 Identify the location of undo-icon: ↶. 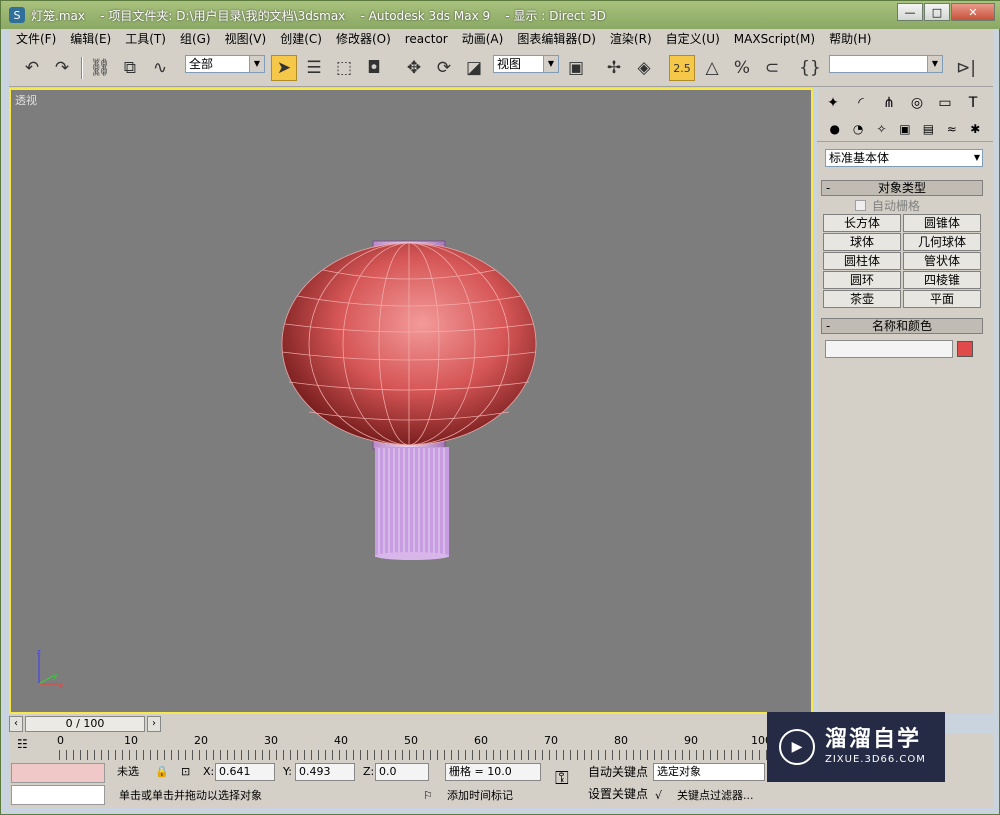
(32, 68).